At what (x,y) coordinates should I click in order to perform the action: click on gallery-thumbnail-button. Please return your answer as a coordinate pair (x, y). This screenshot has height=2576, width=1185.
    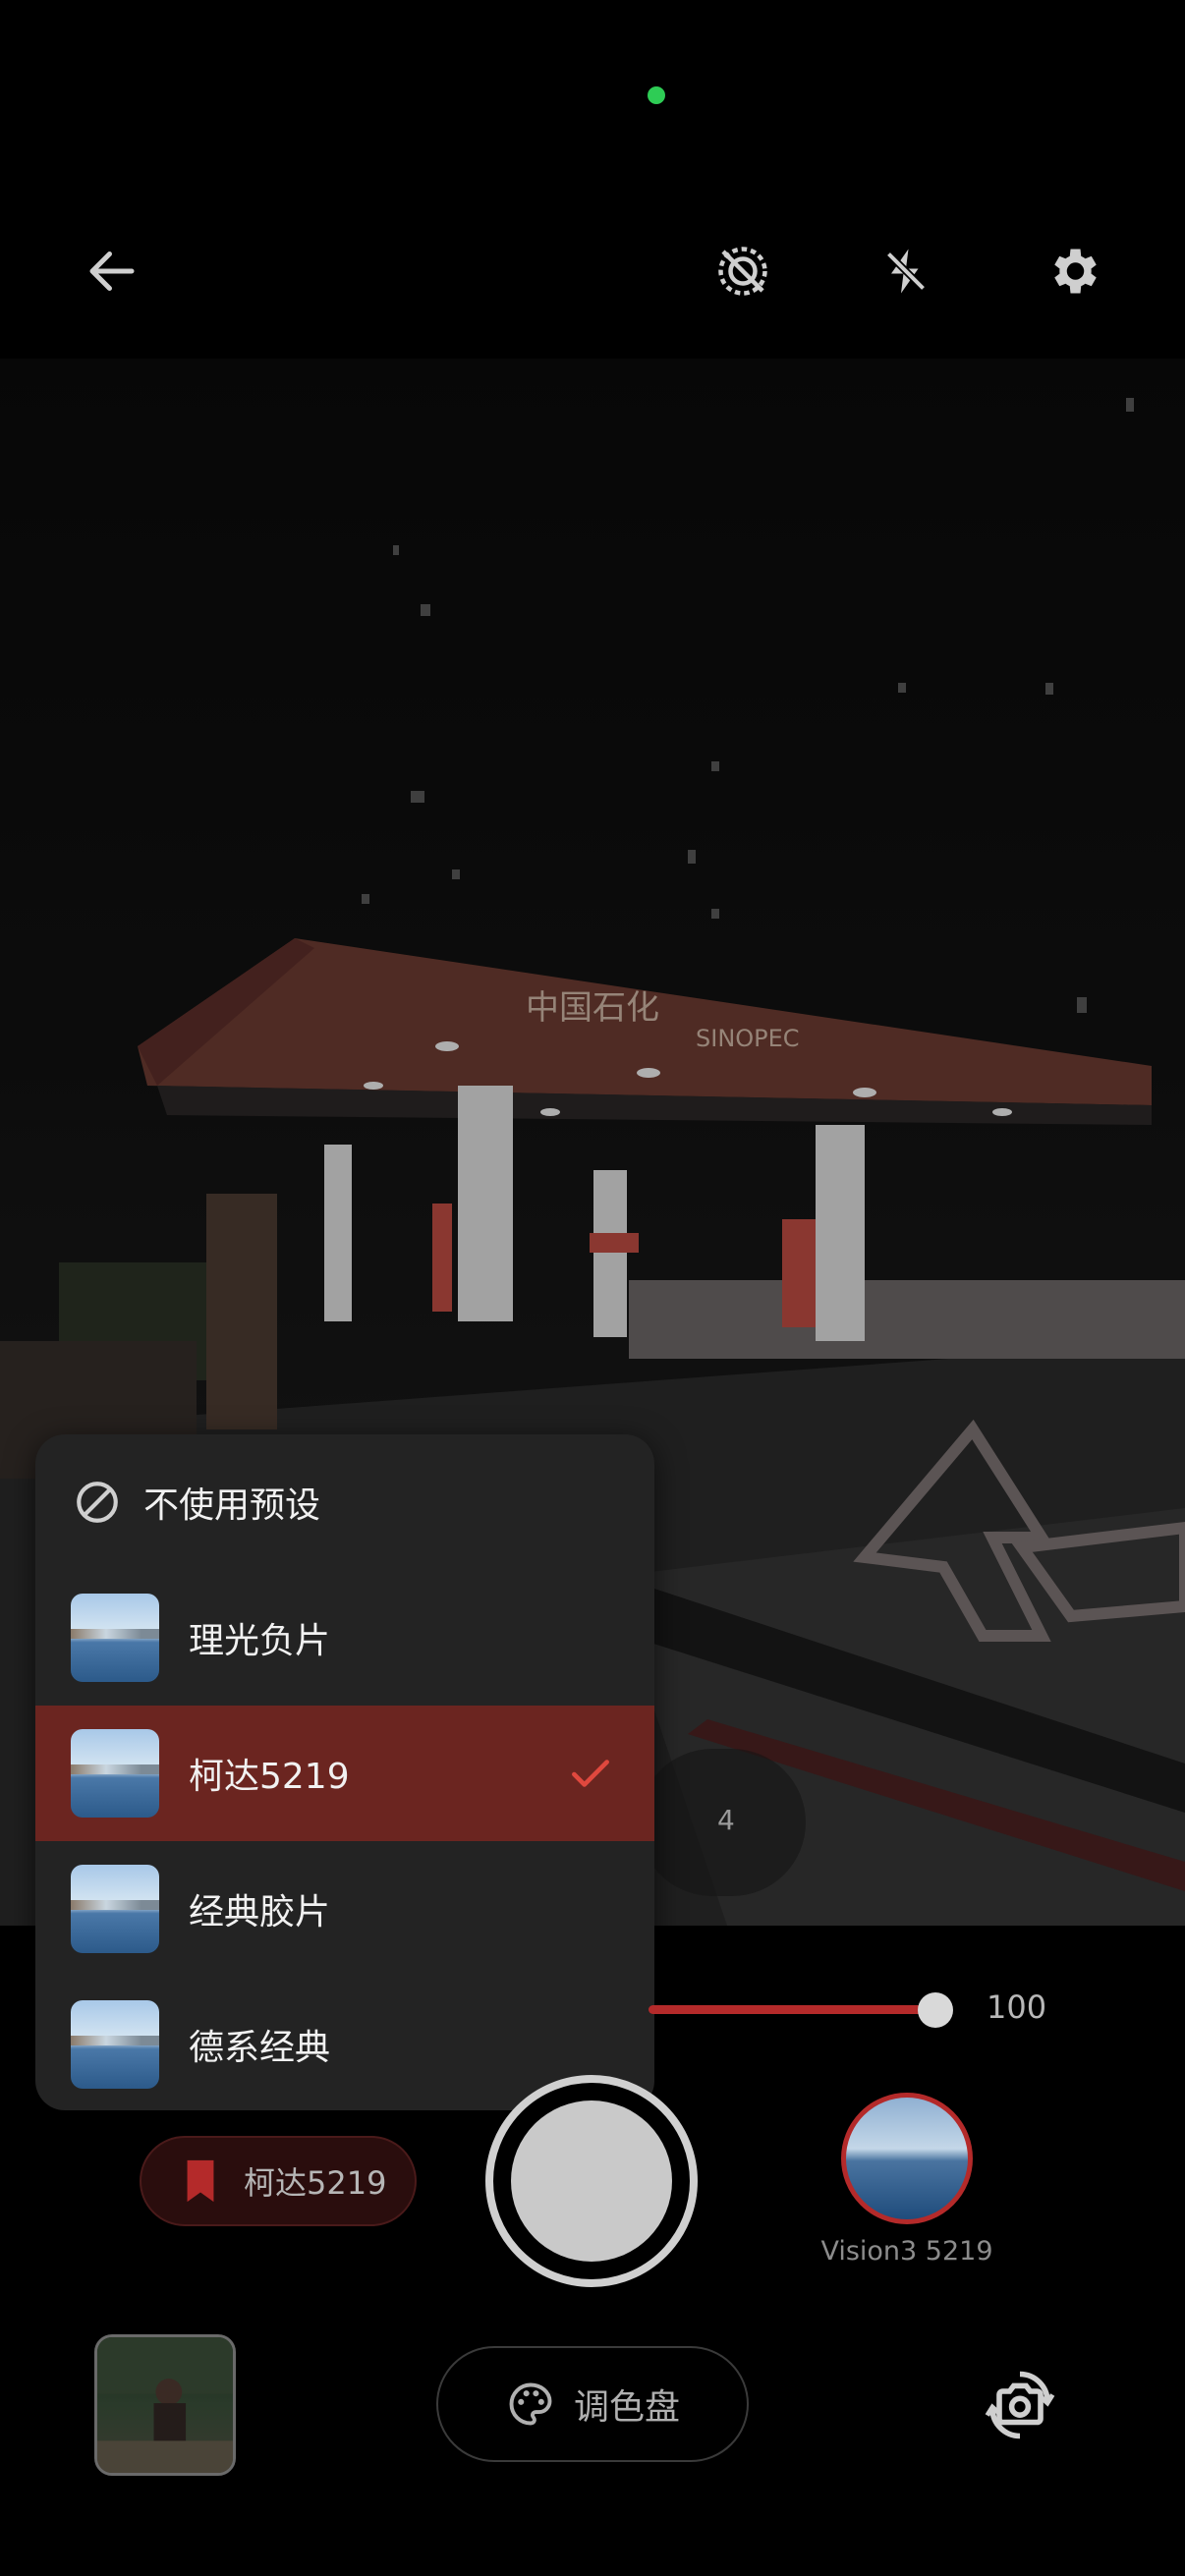
    Looking at the image, I should click on (165, 2405).